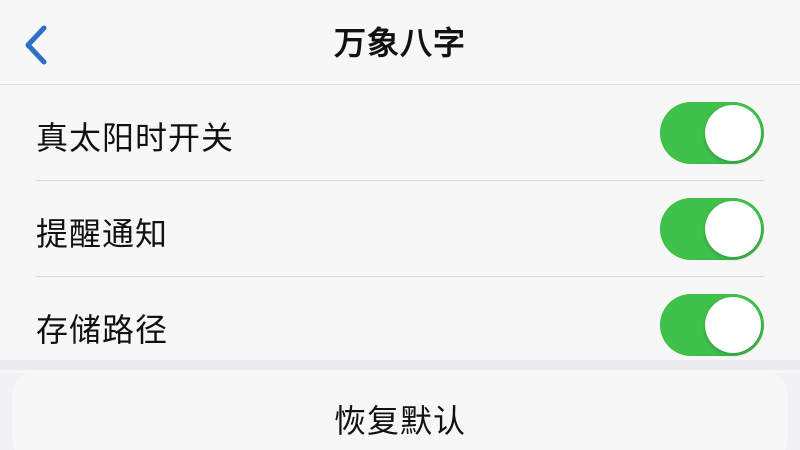 Image resolution: width=800 pixels, height=450 pixels. Describe the element at coordinates (102, 234) in the screenshot. I see `setting-label: 提醒通知` at that location.